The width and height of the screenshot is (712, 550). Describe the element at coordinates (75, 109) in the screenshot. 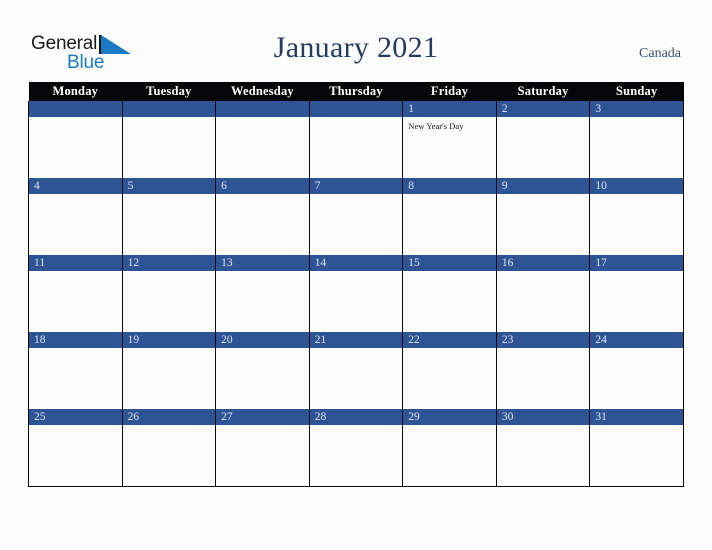

I see `day-number` at that location.